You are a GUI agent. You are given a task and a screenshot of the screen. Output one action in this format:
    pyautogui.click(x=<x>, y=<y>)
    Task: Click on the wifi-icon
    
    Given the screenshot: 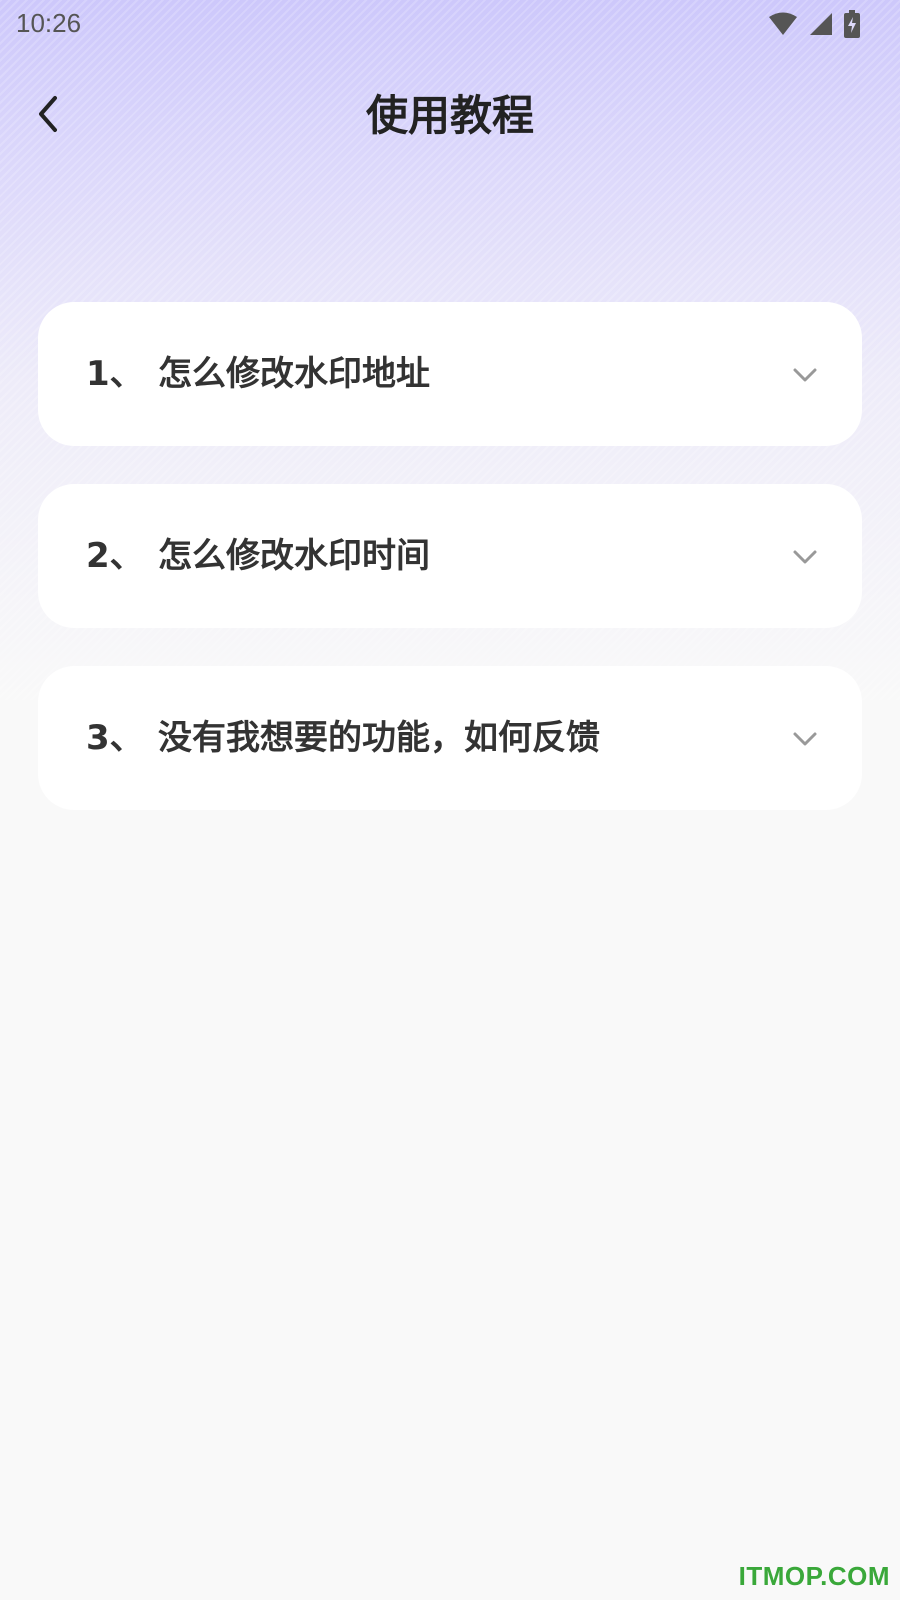 What is the action you would take?
    pyautogui.click(x=783, y=26)
    